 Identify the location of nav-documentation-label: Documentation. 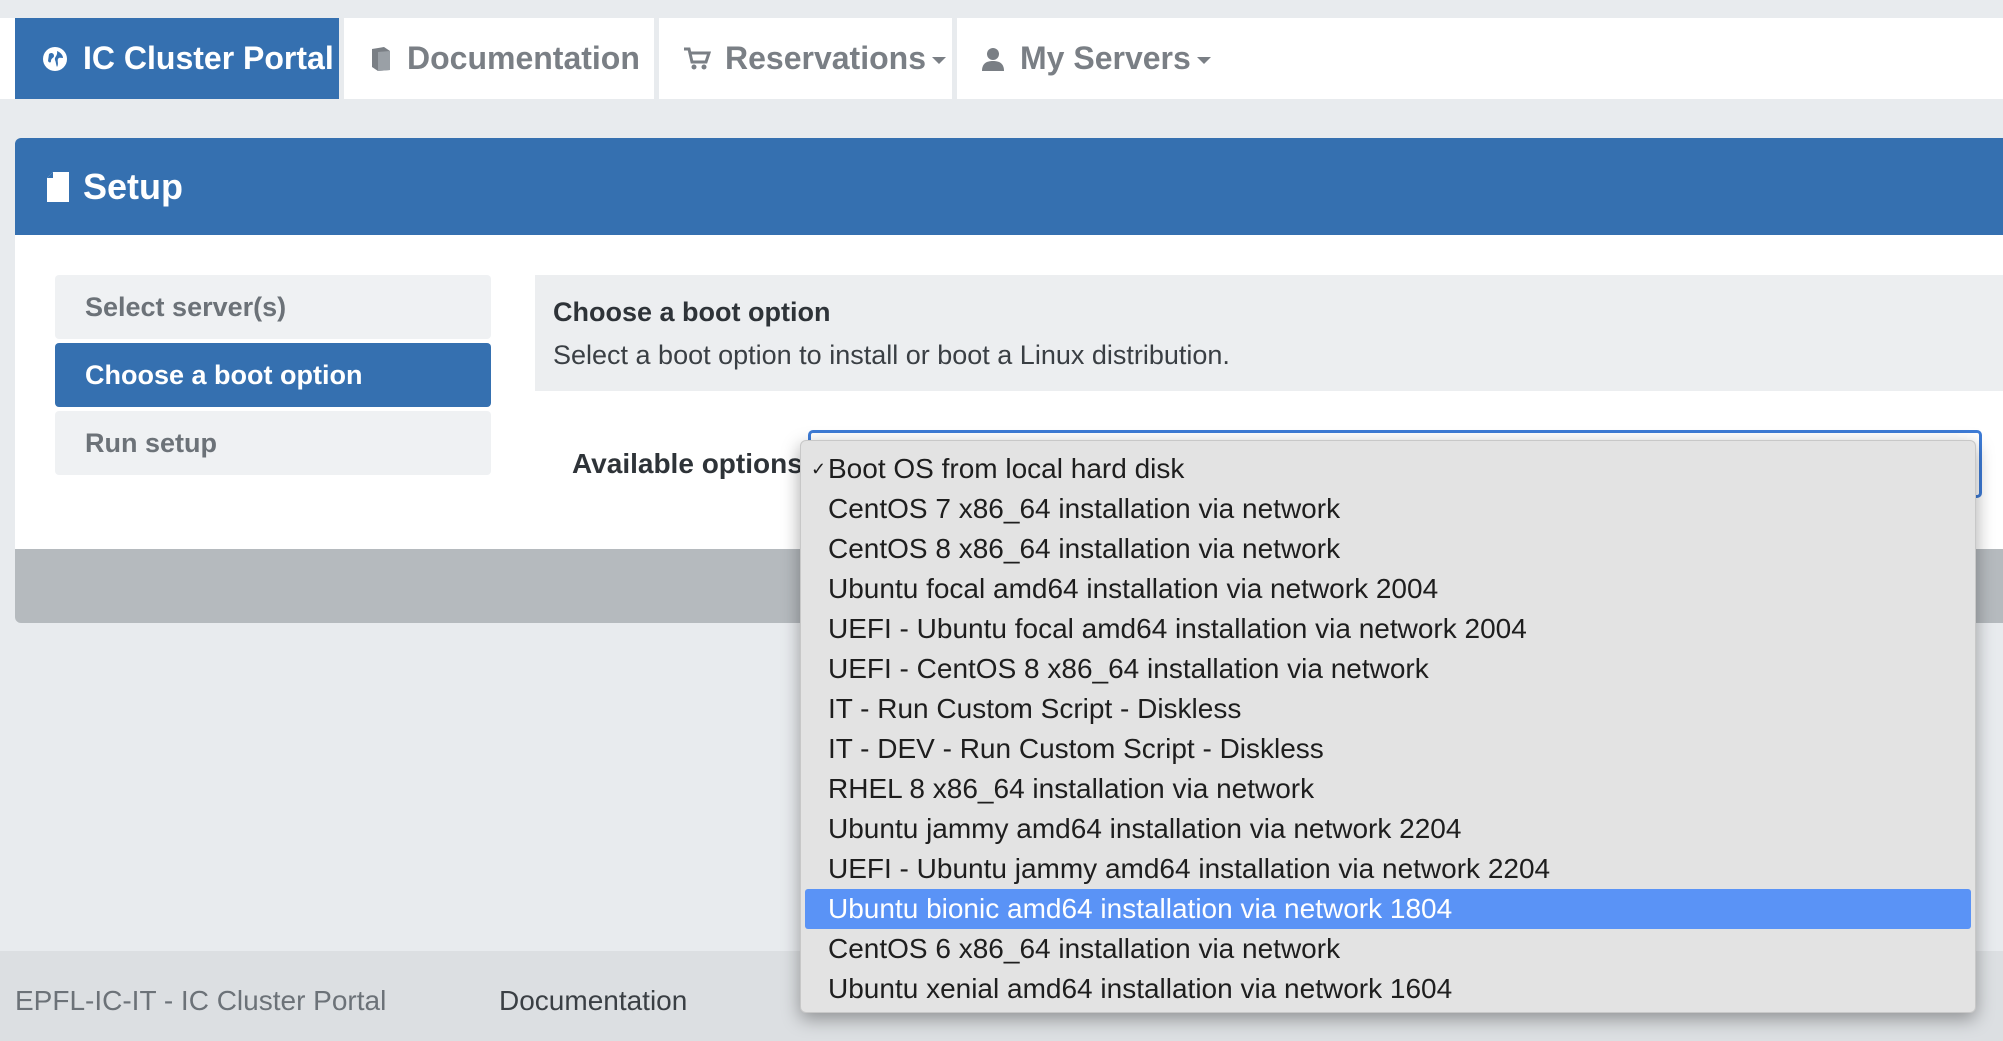
(523, 58).